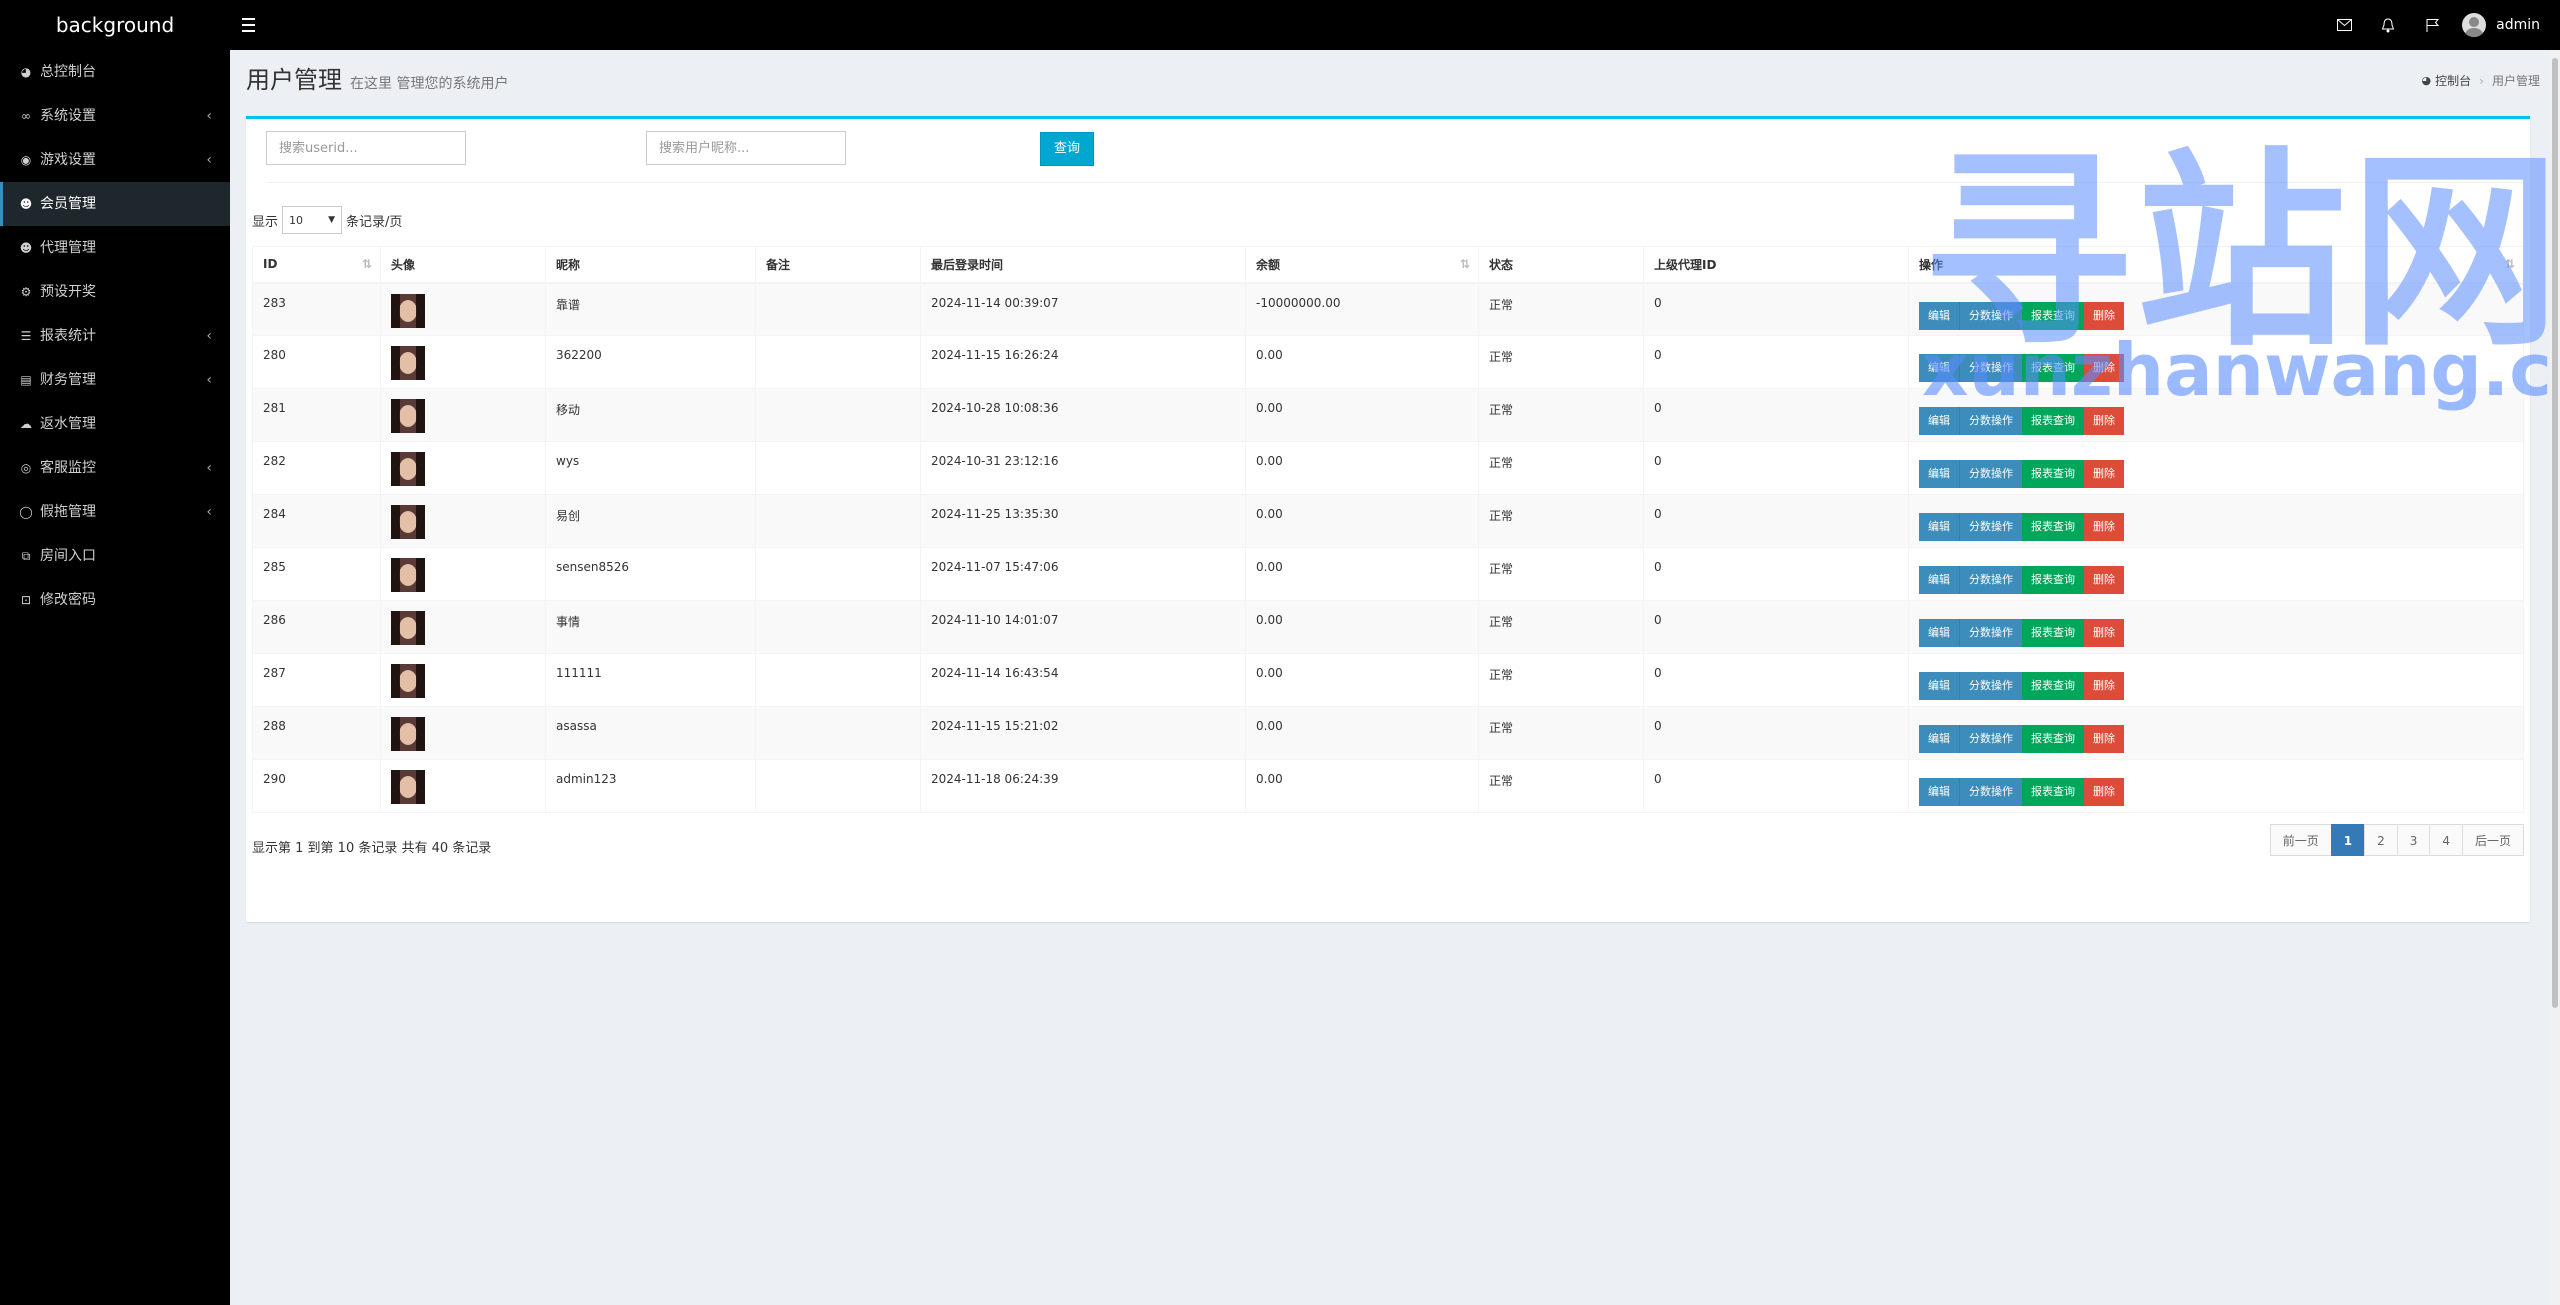 Image resolution: width=2560 pixels, height=1305 pixels. What do you see at coordinates (68, 160) in the screenshot?
I see `sidebar-item-label: 游戏设置` at bounding box center [68, 160].